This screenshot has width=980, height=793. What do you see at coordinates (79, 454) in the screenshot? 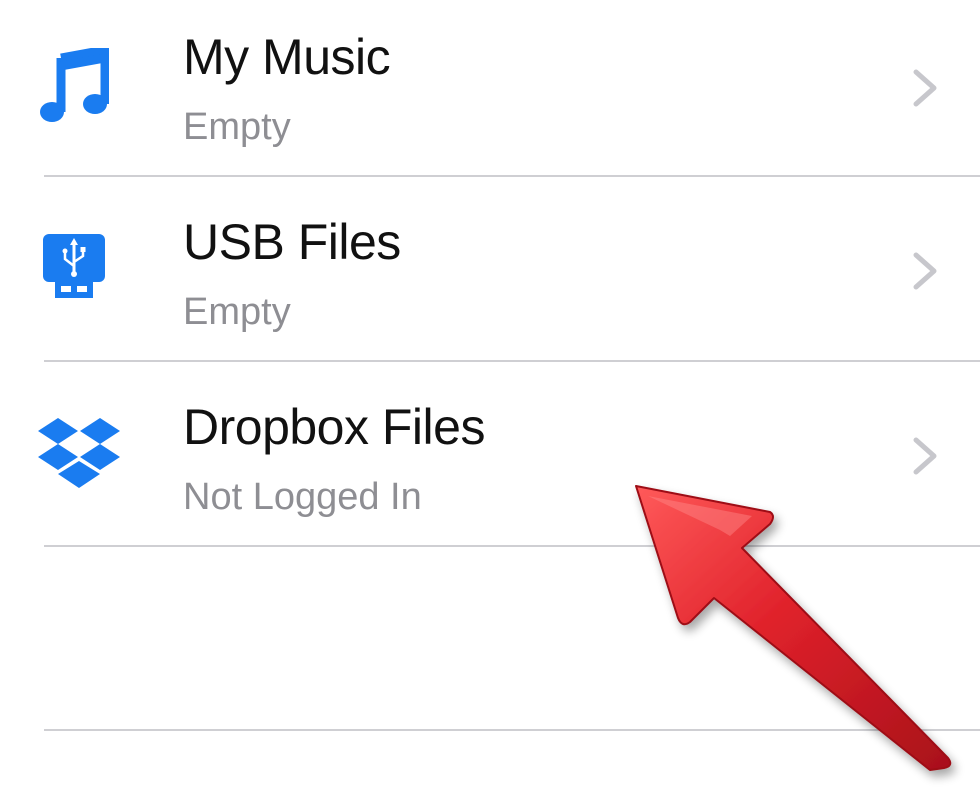
I see `dropbox-icon` at bounding box center [79, 454].